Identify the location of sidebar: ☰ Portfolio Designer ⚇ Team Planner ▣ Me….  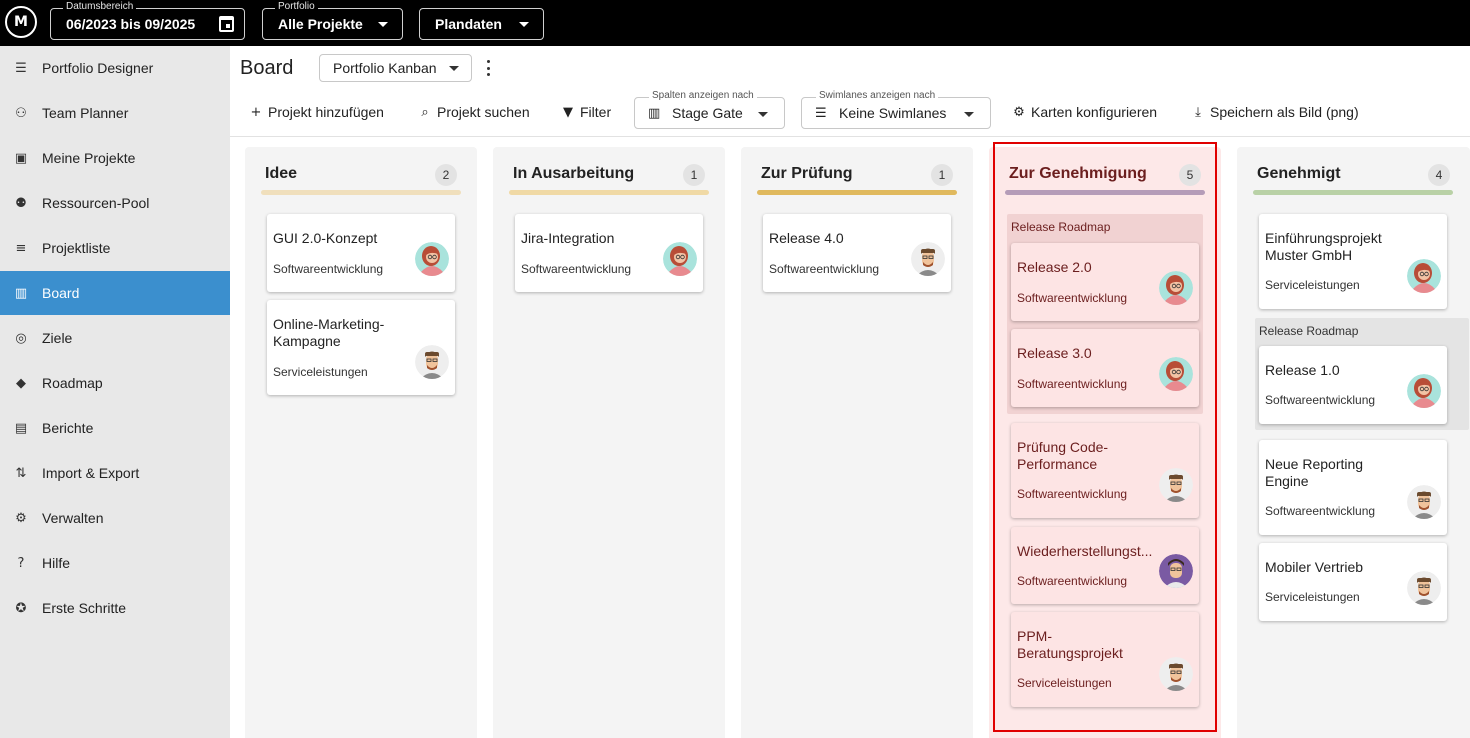
(115, 392).